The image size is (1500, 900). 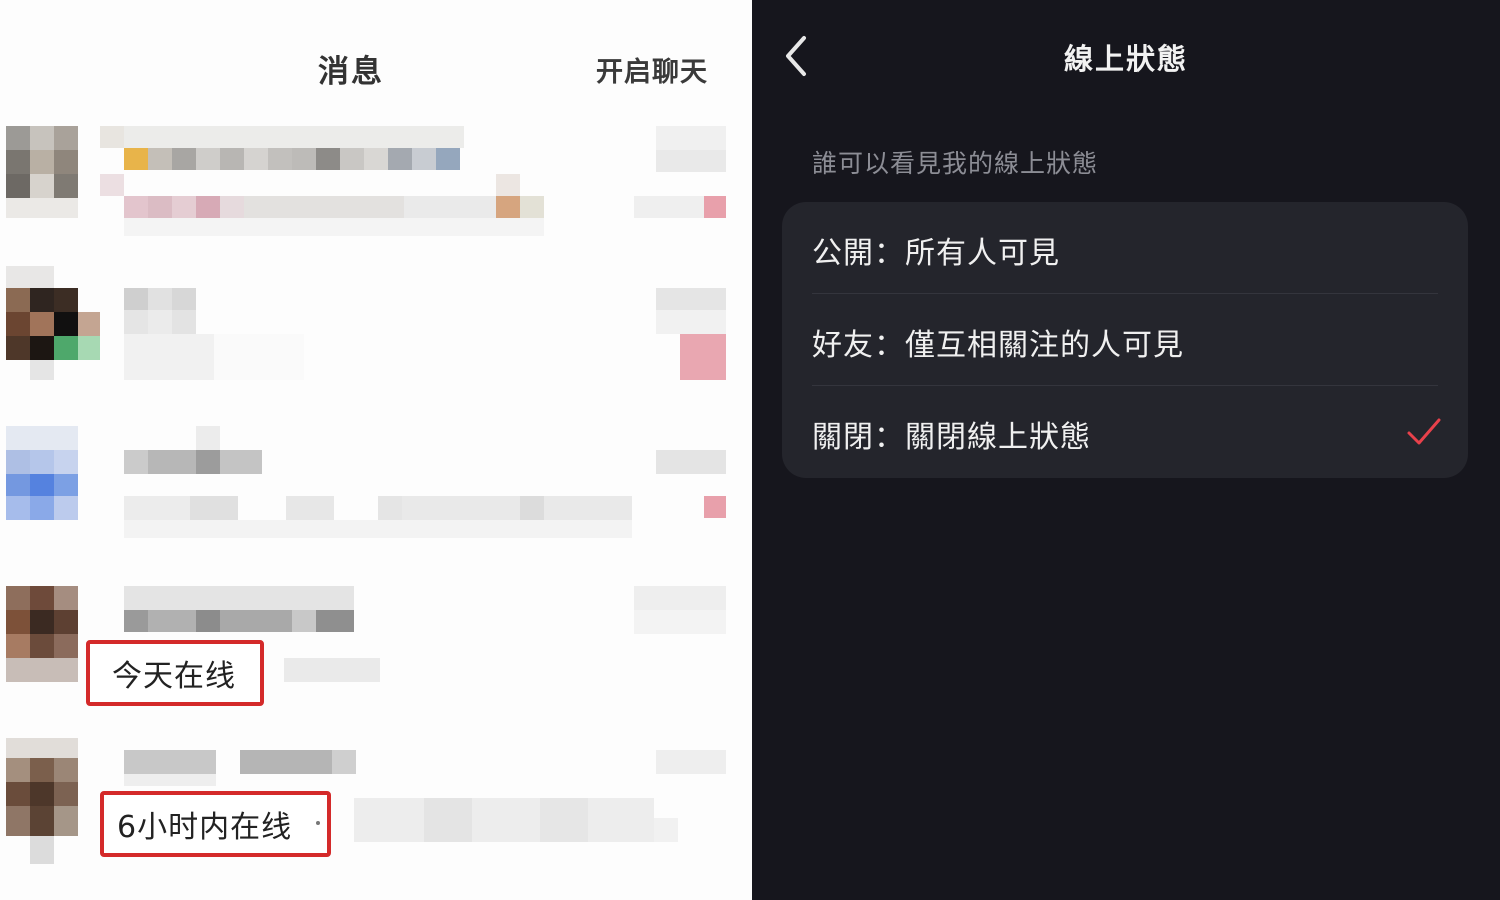 What do you see at coordinates (351, 72) in the screenshot?
I see `page-title: 消息` at bounding box center [351, 72].